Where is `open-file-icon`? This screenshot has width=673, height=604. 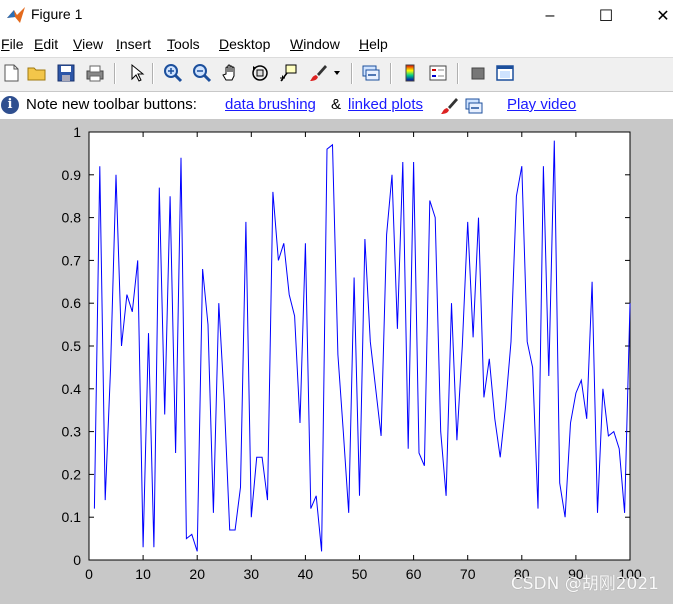
open-file-icon is located at coordinates (36, 74).